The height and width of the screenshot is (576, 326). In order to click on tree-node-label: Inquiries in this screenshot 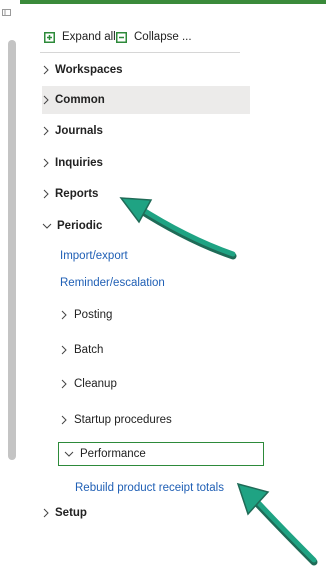, I will do `click(79, 163)`.